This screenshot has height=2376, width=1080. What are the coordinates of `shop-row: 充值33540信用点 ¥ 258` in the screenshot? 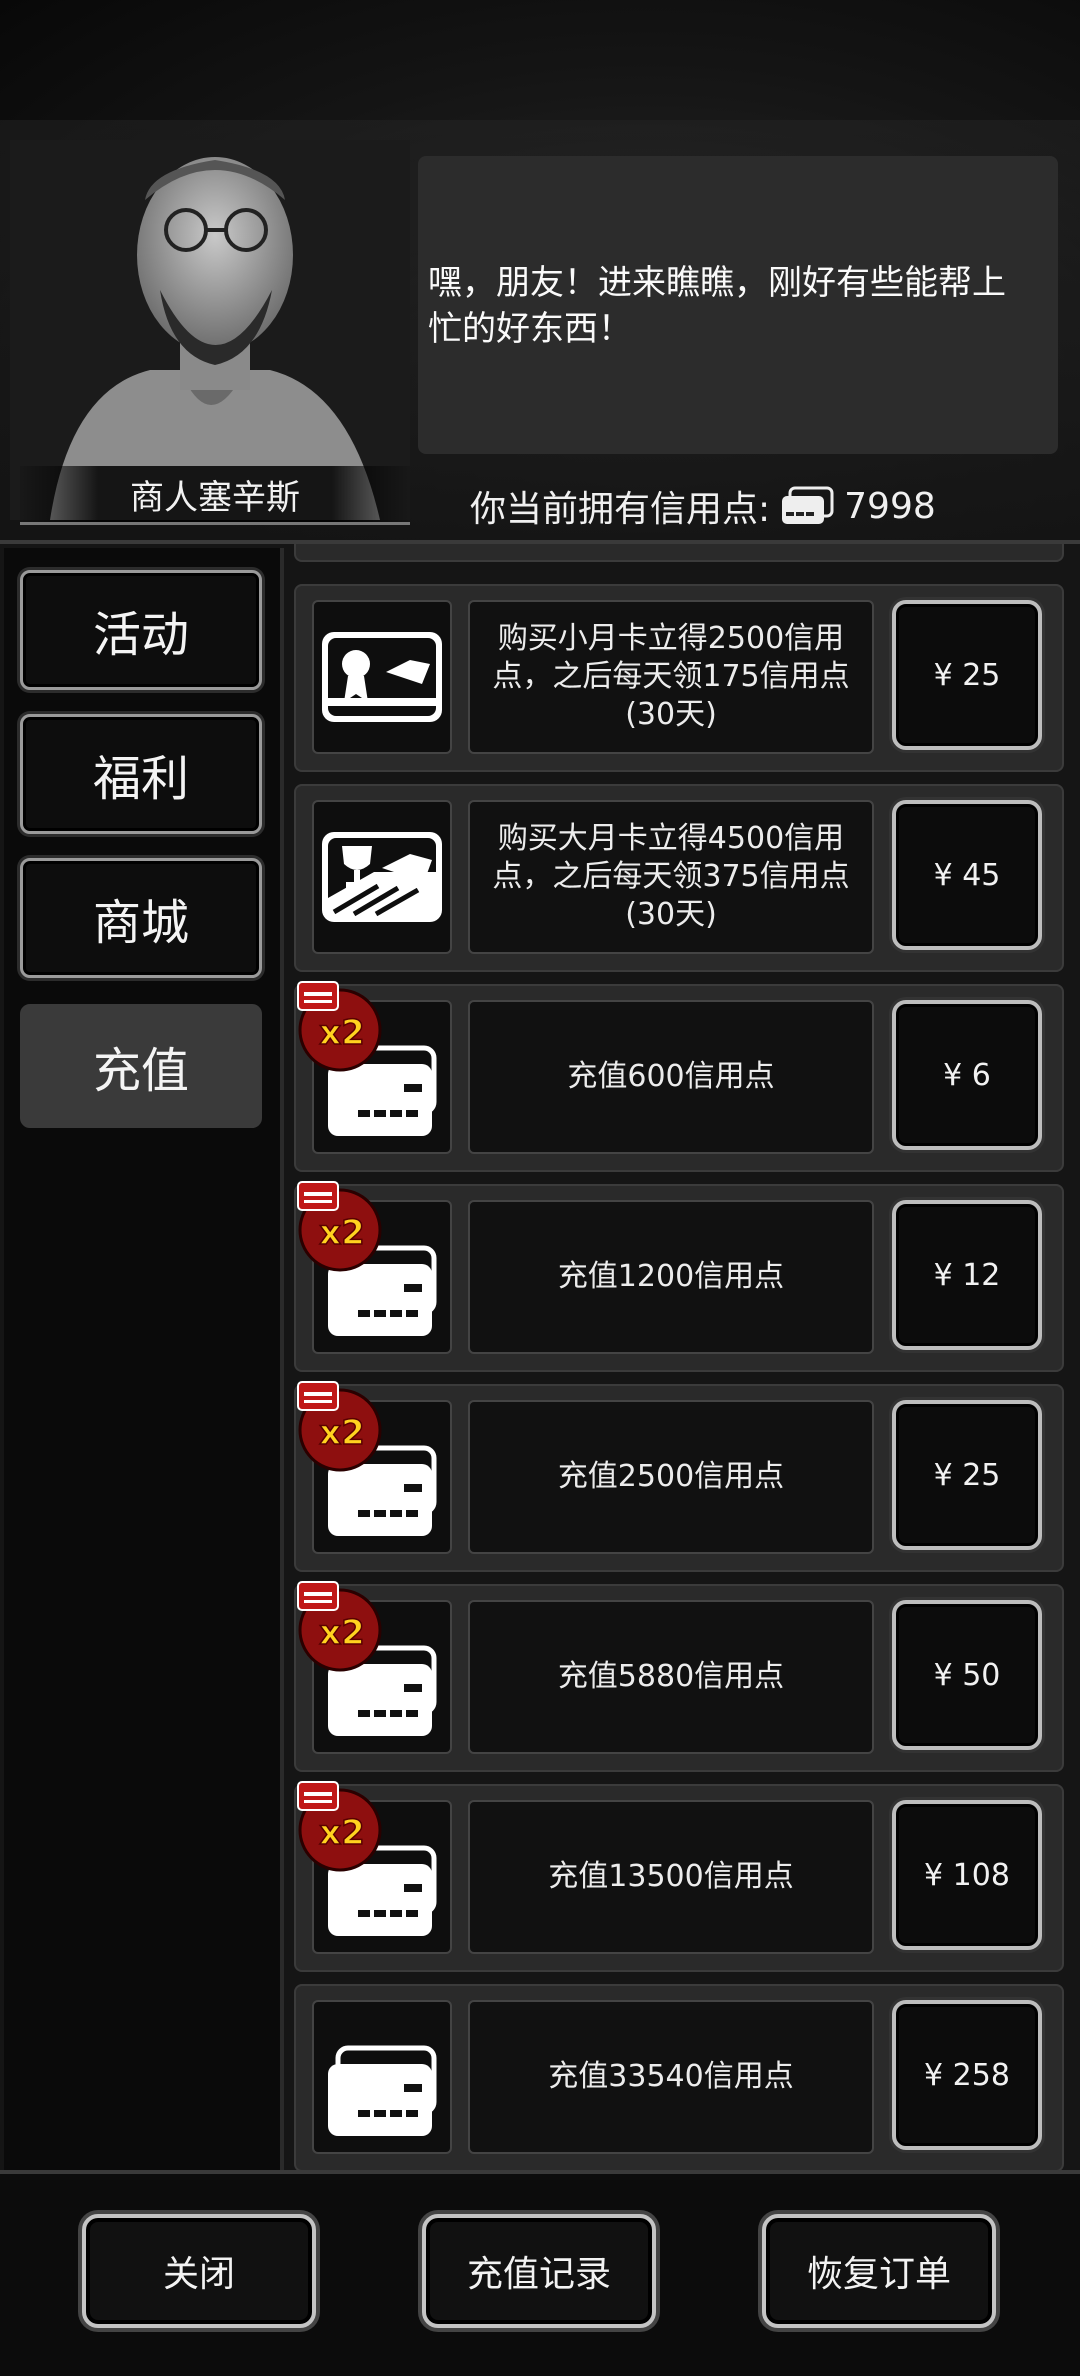 It's located at (679, 2077).